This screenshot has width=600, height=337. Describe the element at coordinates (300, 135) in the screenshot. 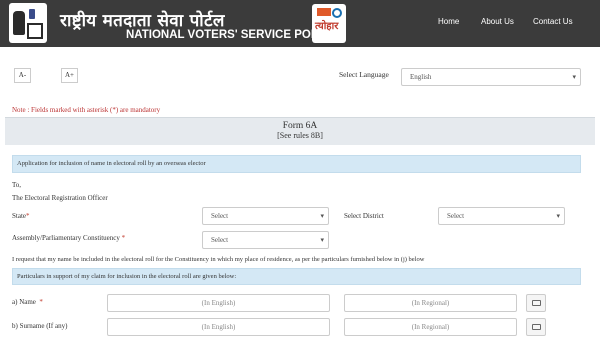

I see `form-subtitle: [See rules 8B]` at that location.